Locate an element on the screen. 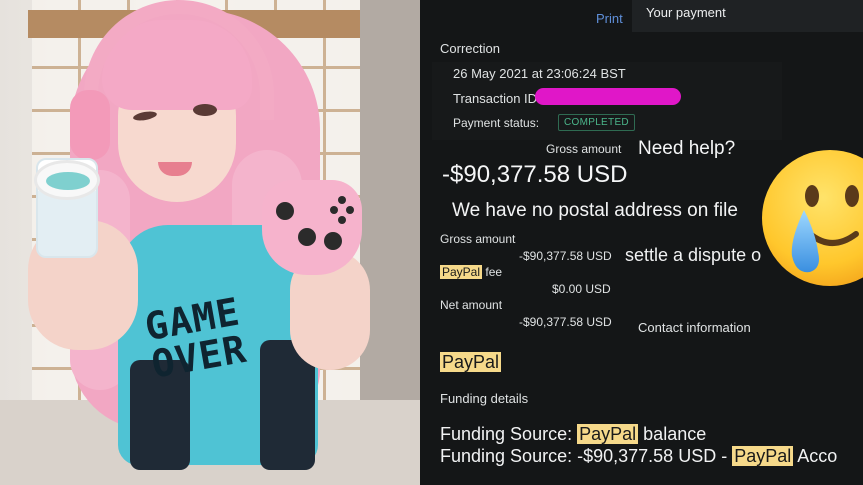  fee-value: $0.00 USD is located at coordinates (581, 289).